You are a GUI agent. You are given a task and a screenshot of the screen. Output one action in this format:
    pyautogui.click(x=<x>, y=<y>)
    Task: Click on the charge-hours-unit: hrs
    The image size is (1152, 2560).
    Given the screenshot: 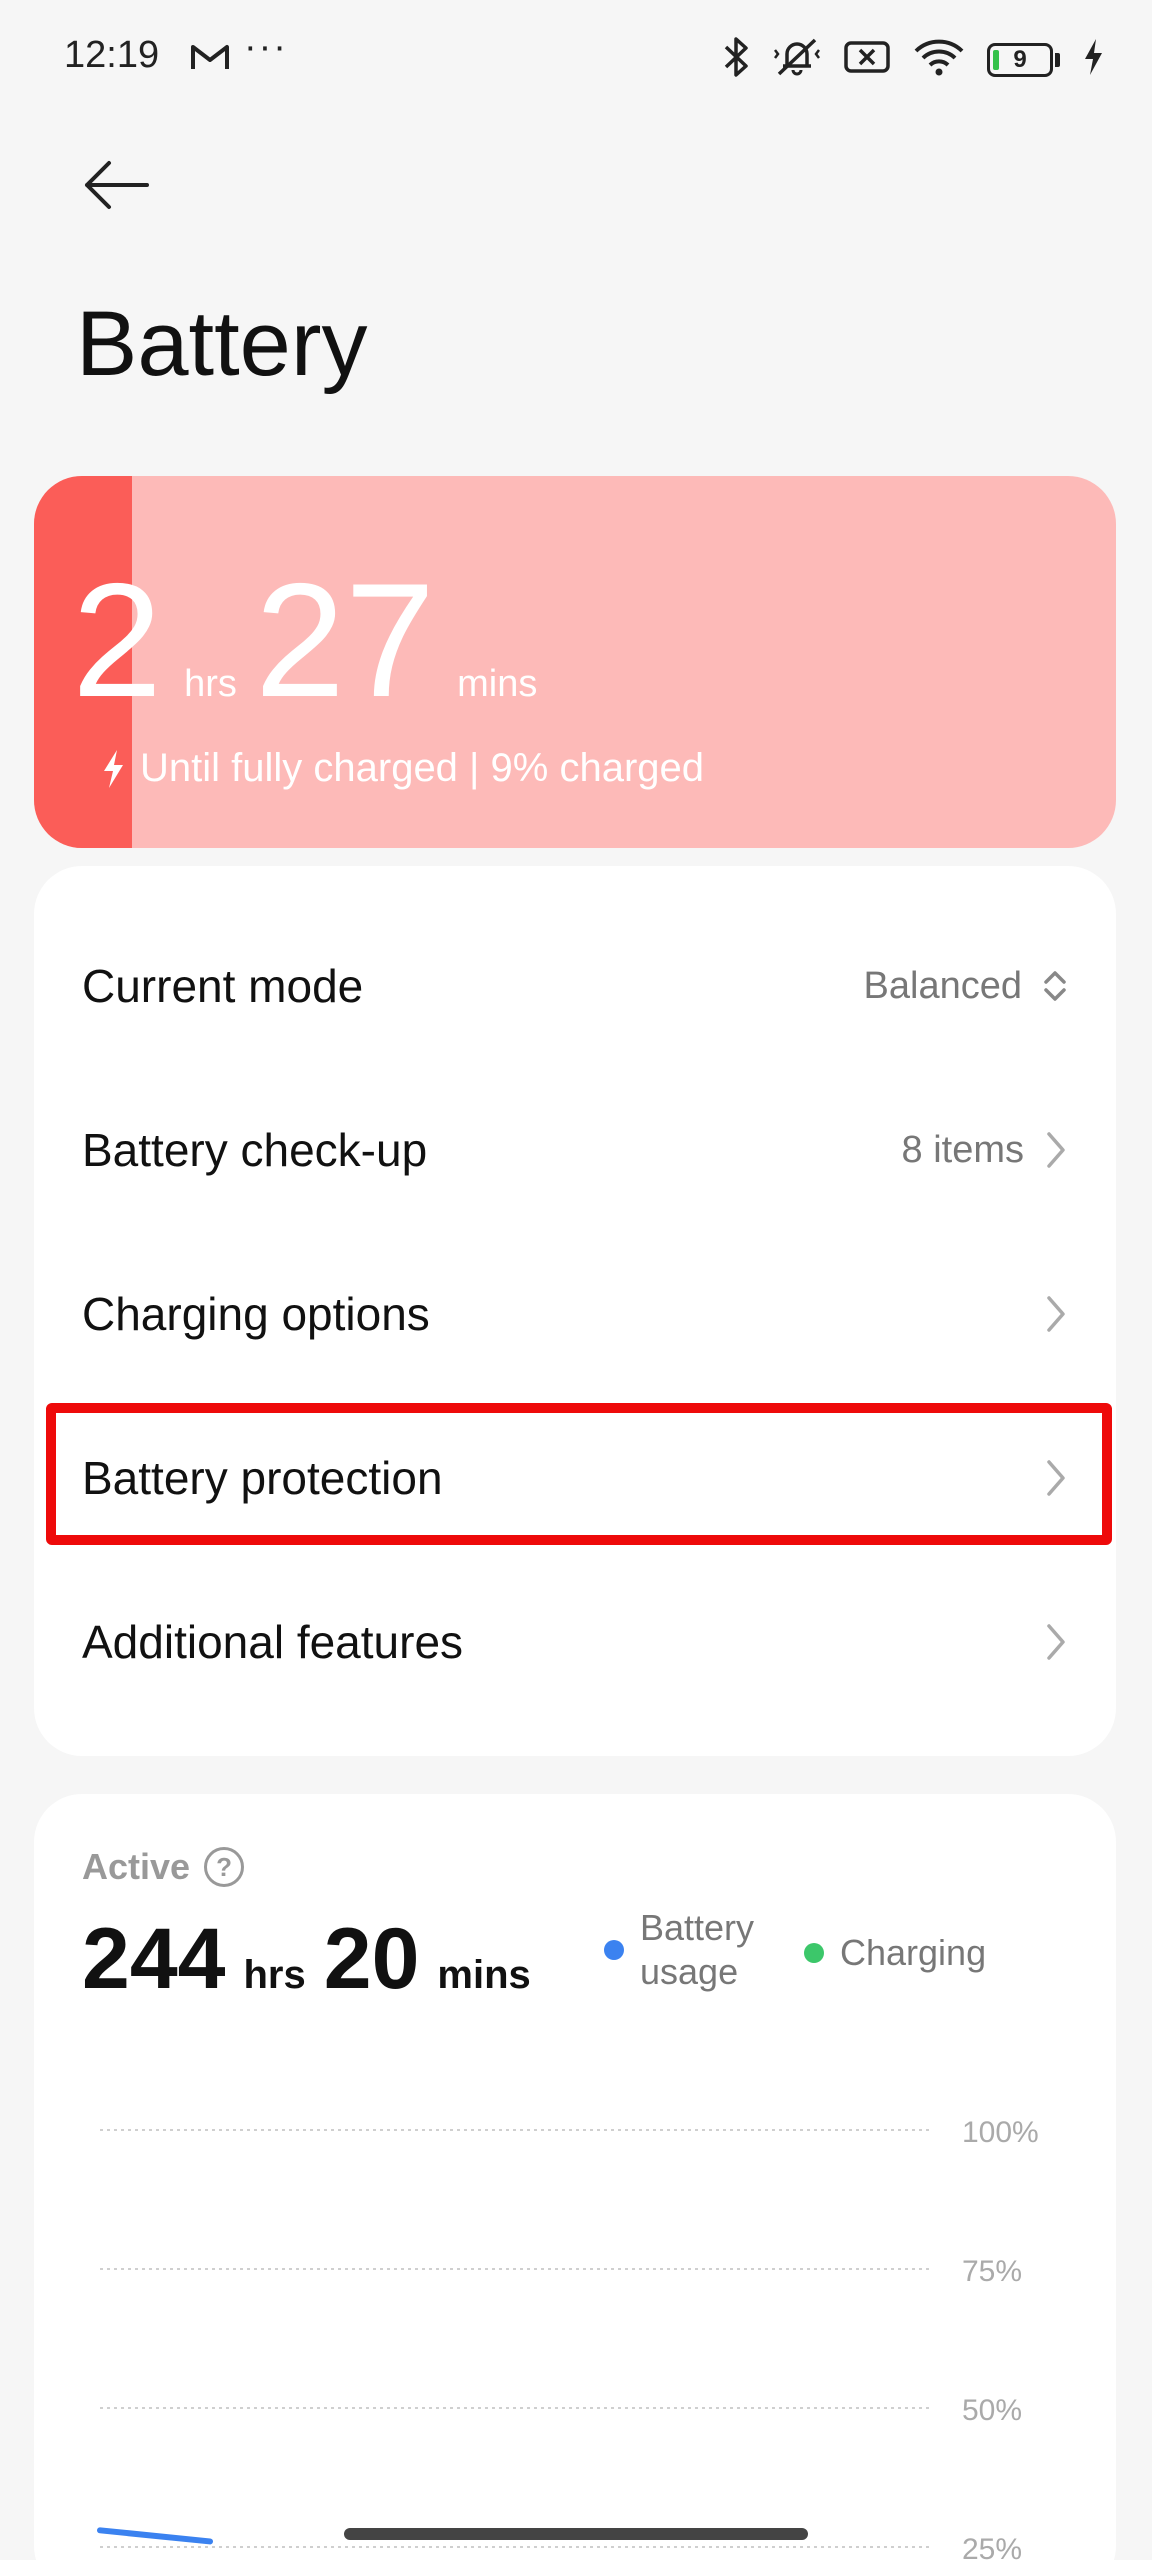 What is the action you would take?
    pyautogui.click(x=210, y=684)
    